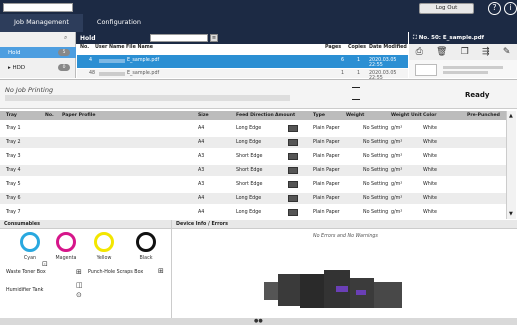 The width and height of the screenshot is (517, 325). What do you see at coordinates (41, 23) in the screenshot?
I see `tab-job-management: Job Management` at bounding box center [41, 23].